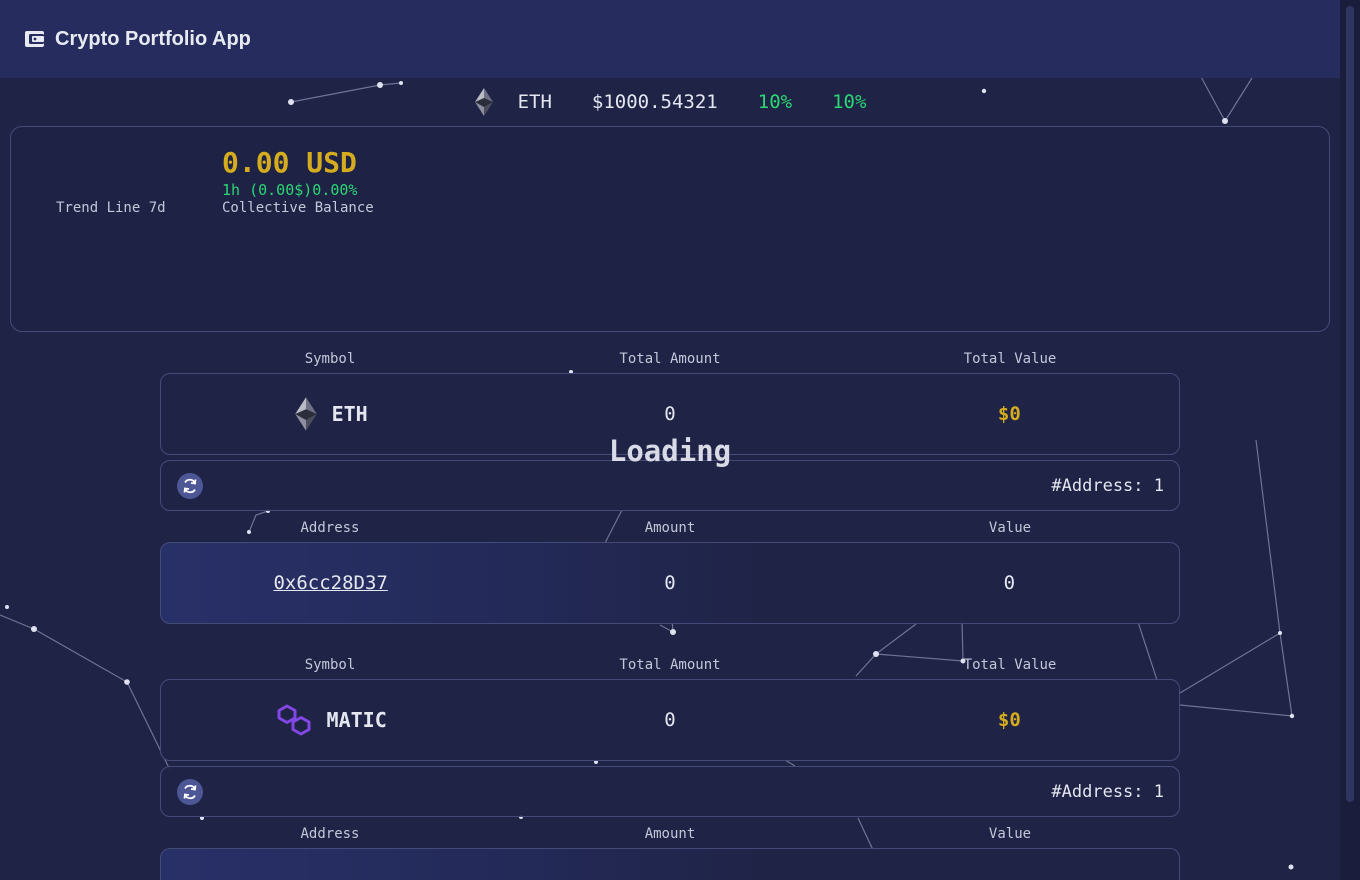 This screenshot has width=1360, height=880. I want to click on asset-row-matic: MATIC 0 $0, so click(670, 720).